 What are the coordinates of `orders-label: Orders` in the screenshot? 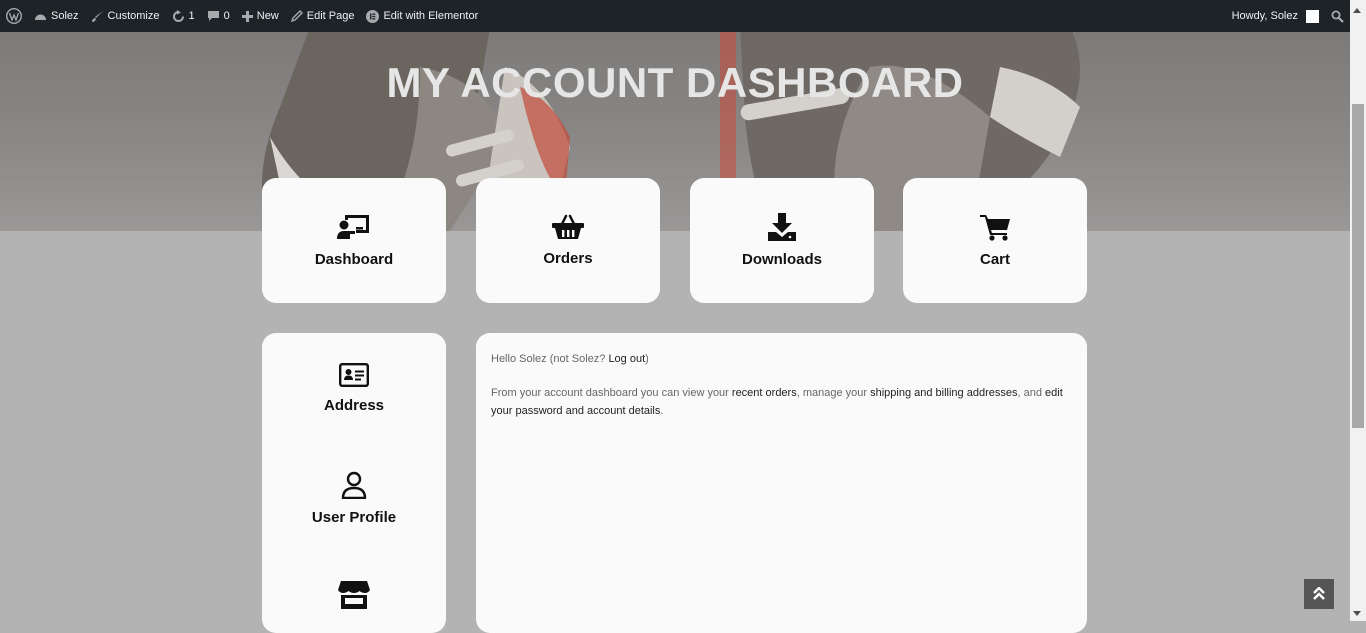 It's located at (568, 258).